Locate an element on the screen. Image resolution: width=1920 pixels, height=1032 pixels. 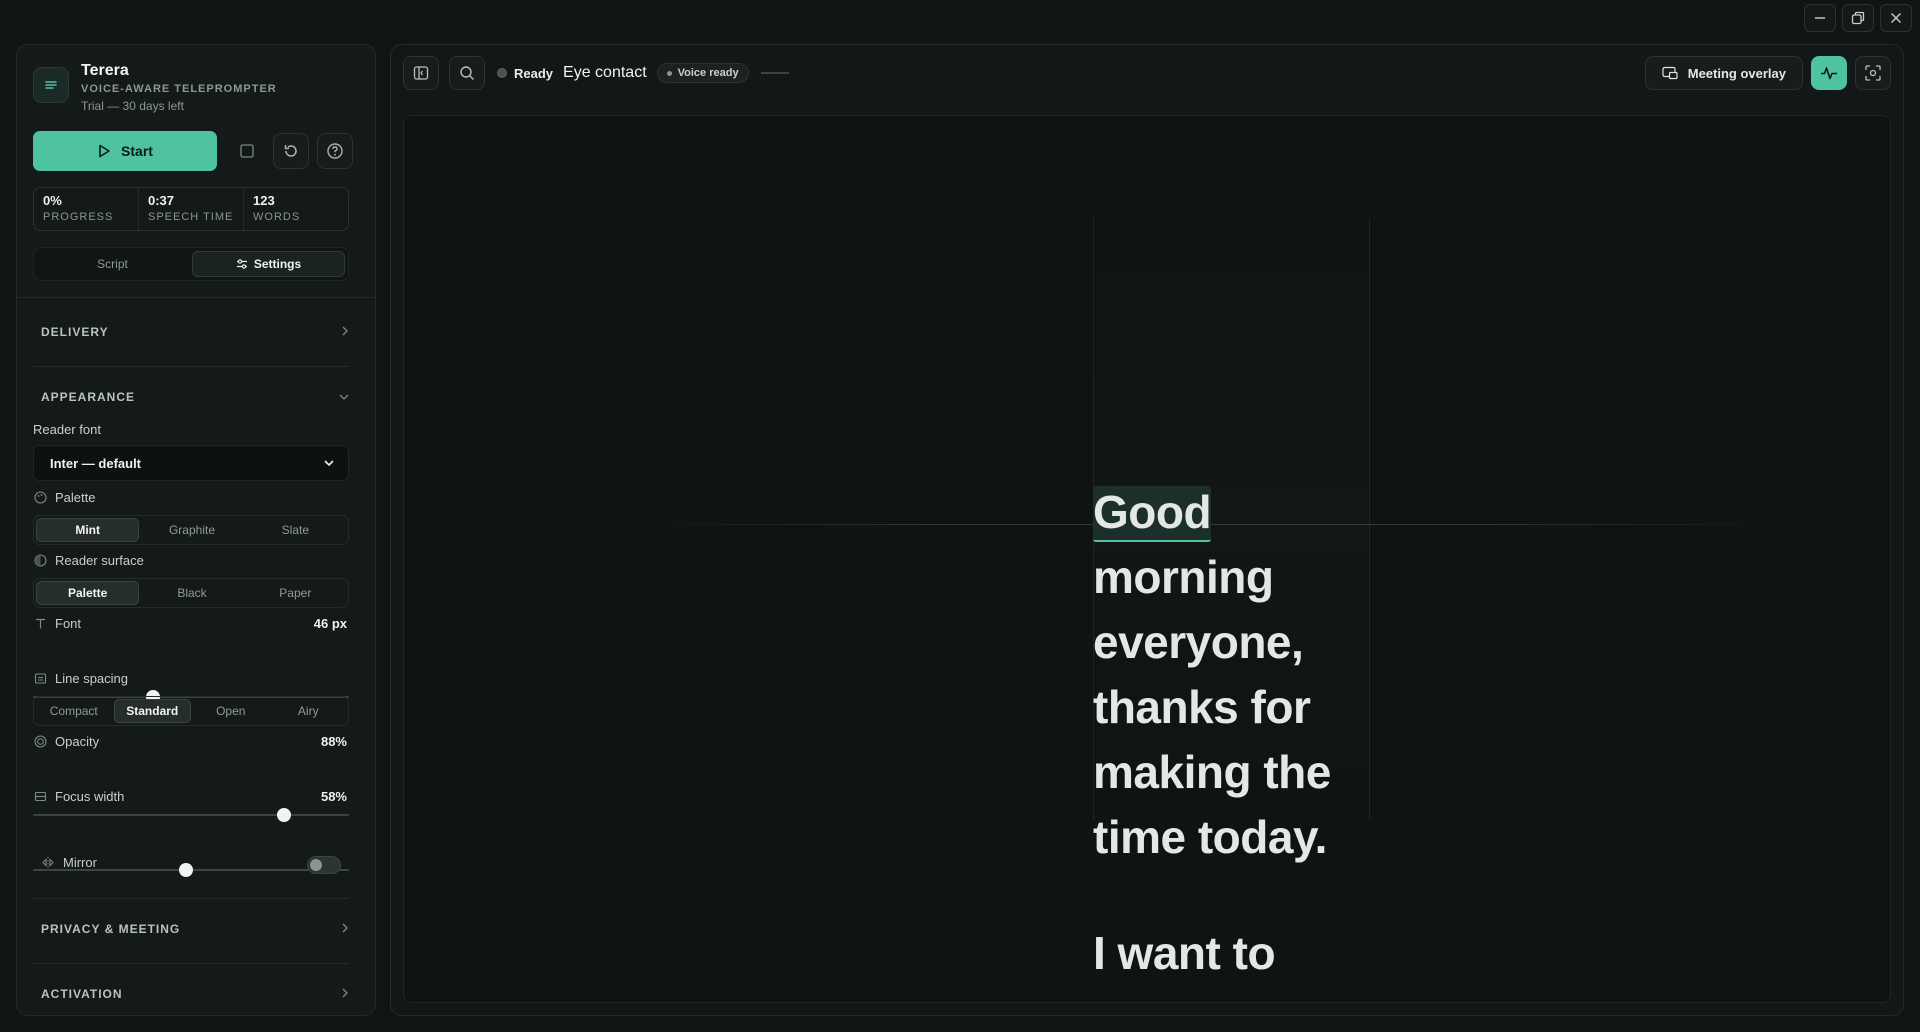
sidebar-tabs: Script Settings is located at coordinates (191, 264).